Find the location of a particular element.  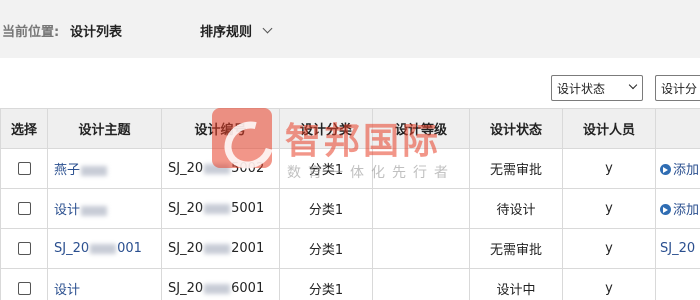

code-suffix: 2001 is located at coordinates (248, 248).